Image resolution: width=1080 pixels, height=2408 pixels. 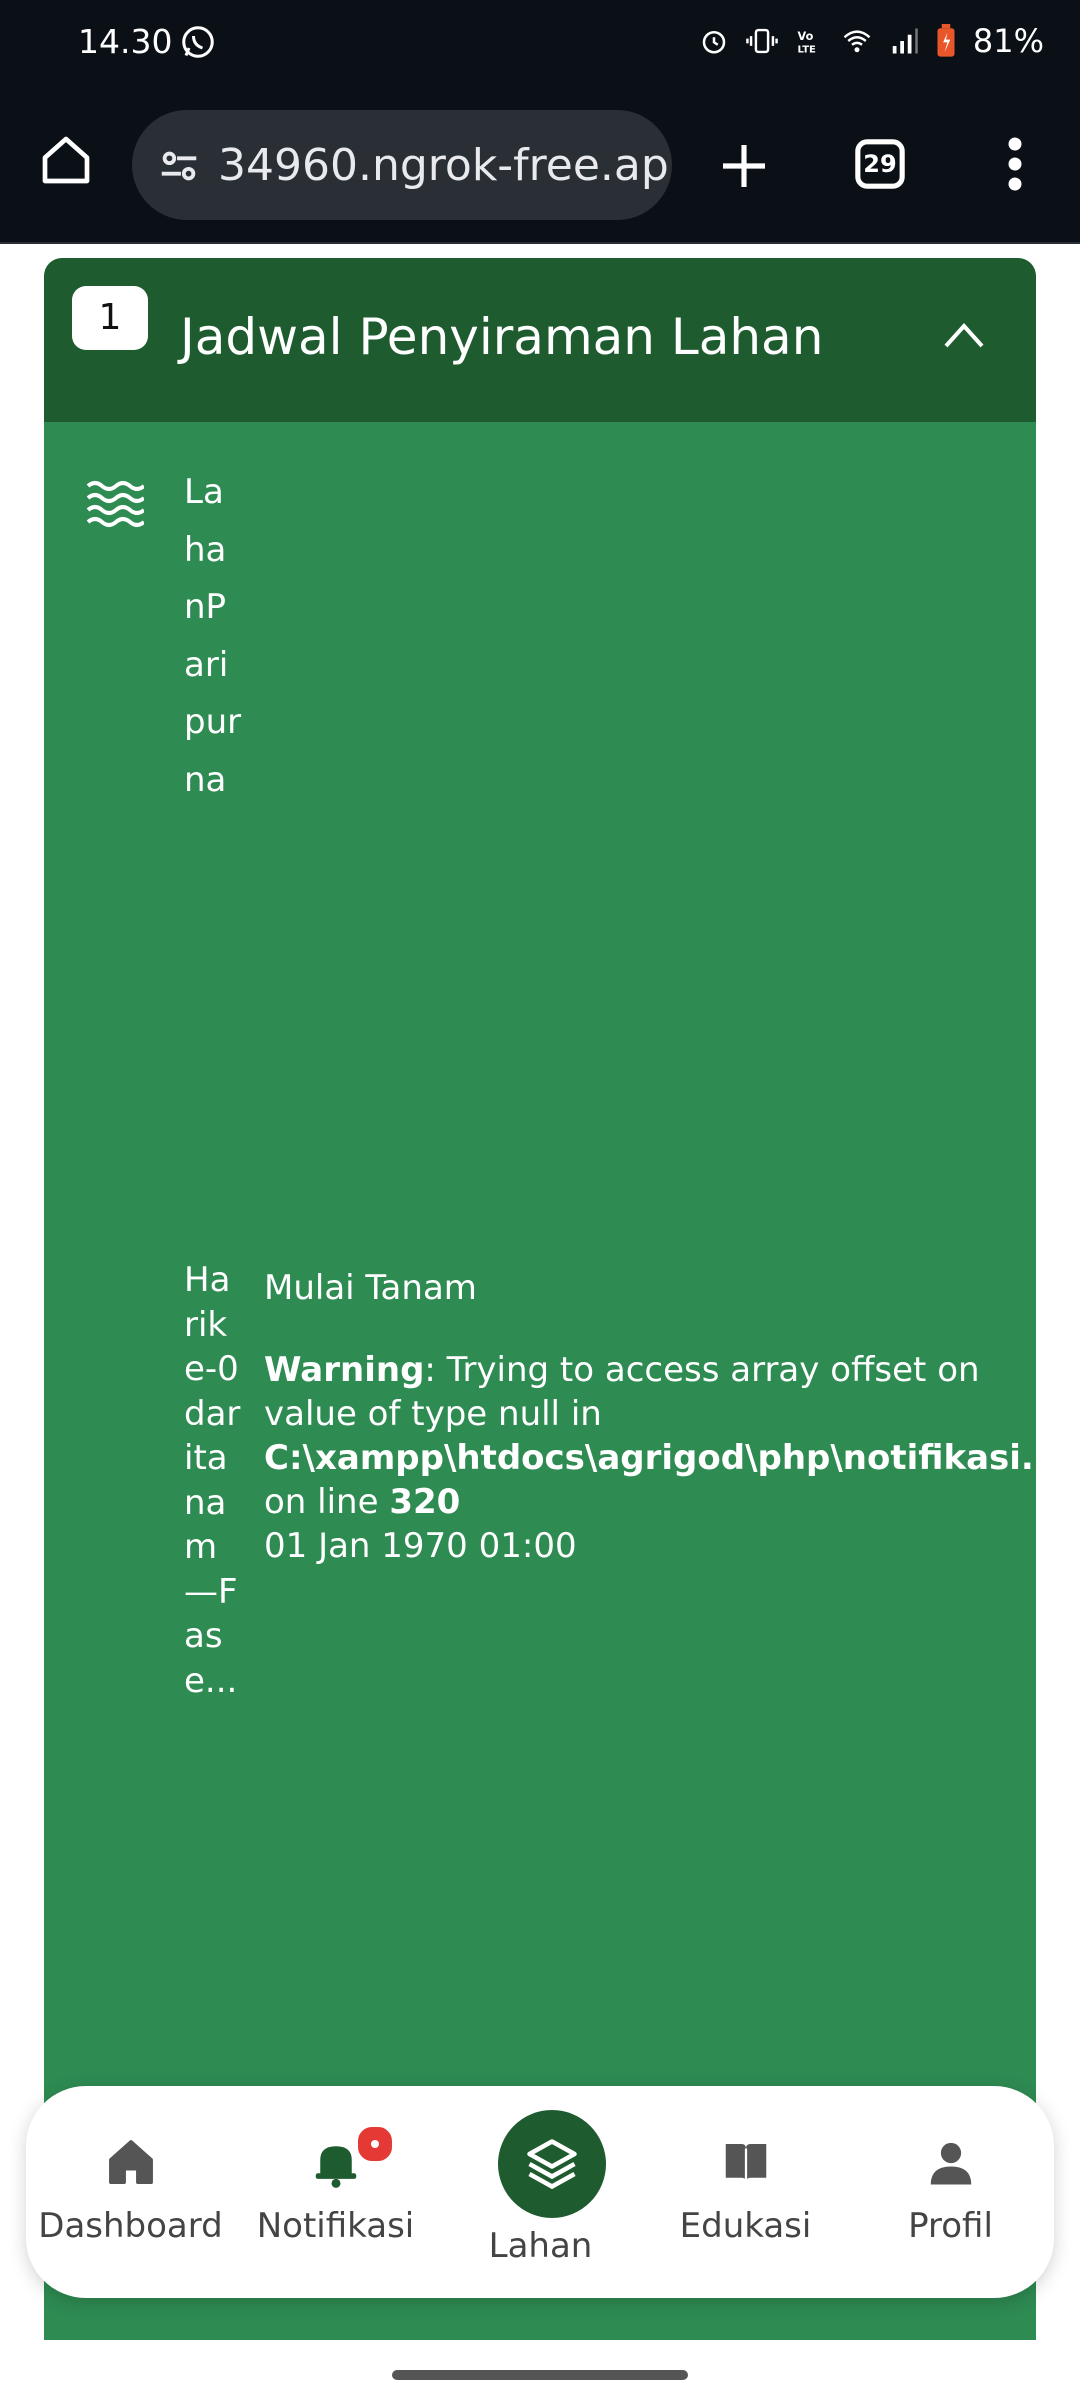 I want to click on vibrate-icon, so click(x=762, y=41).